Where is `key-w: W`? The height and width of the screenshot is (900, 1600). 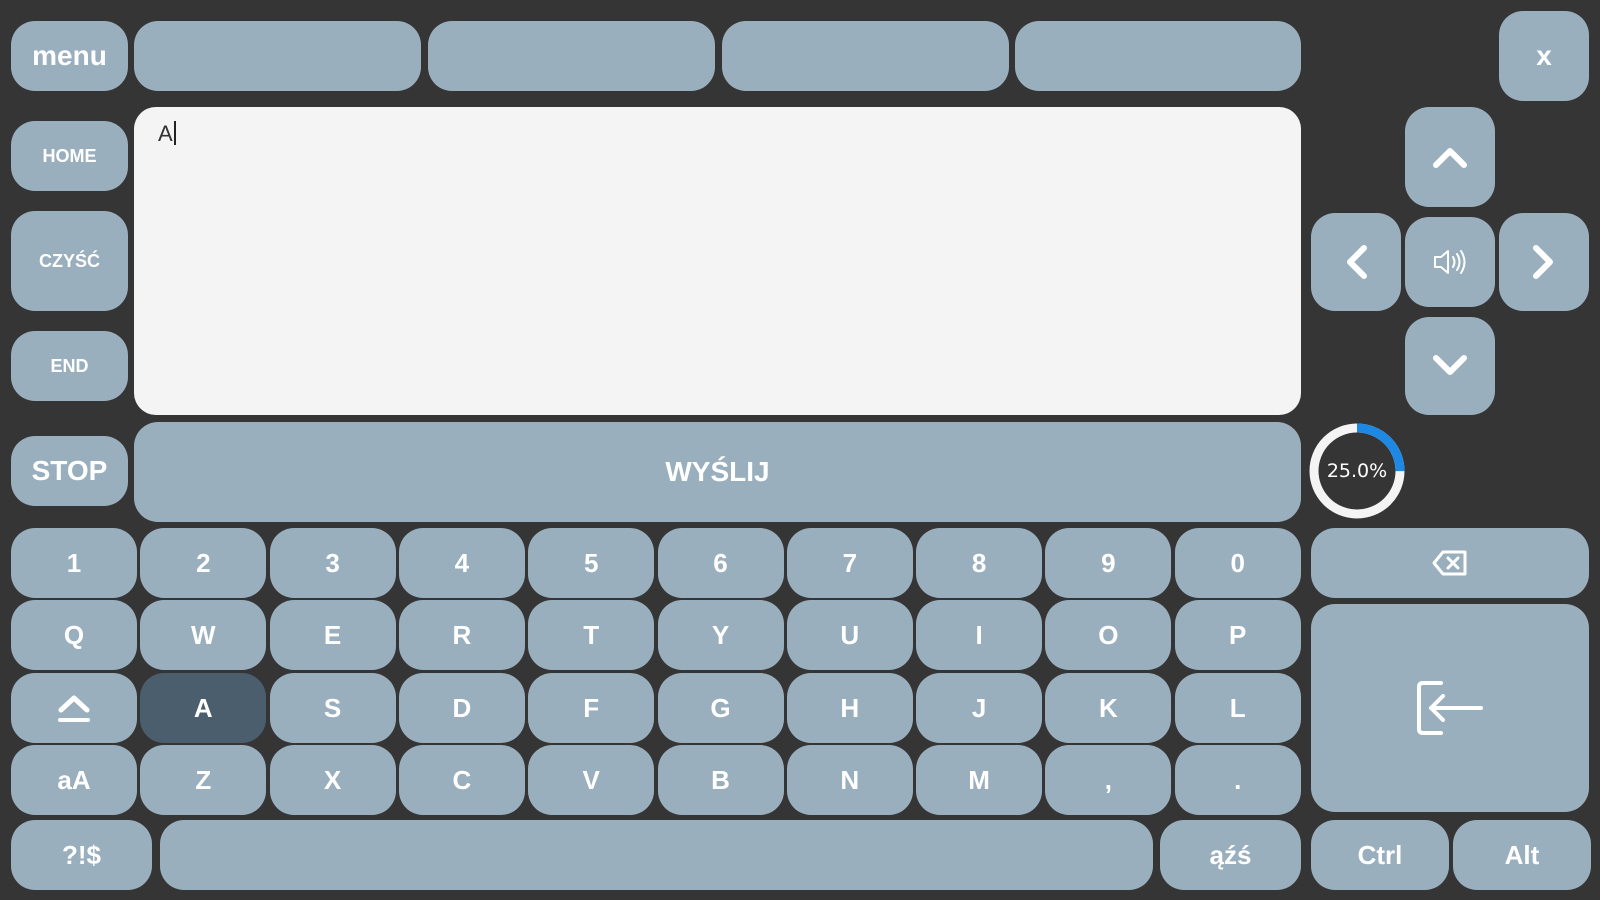
key-w: W is located at coordinates (203, 635).